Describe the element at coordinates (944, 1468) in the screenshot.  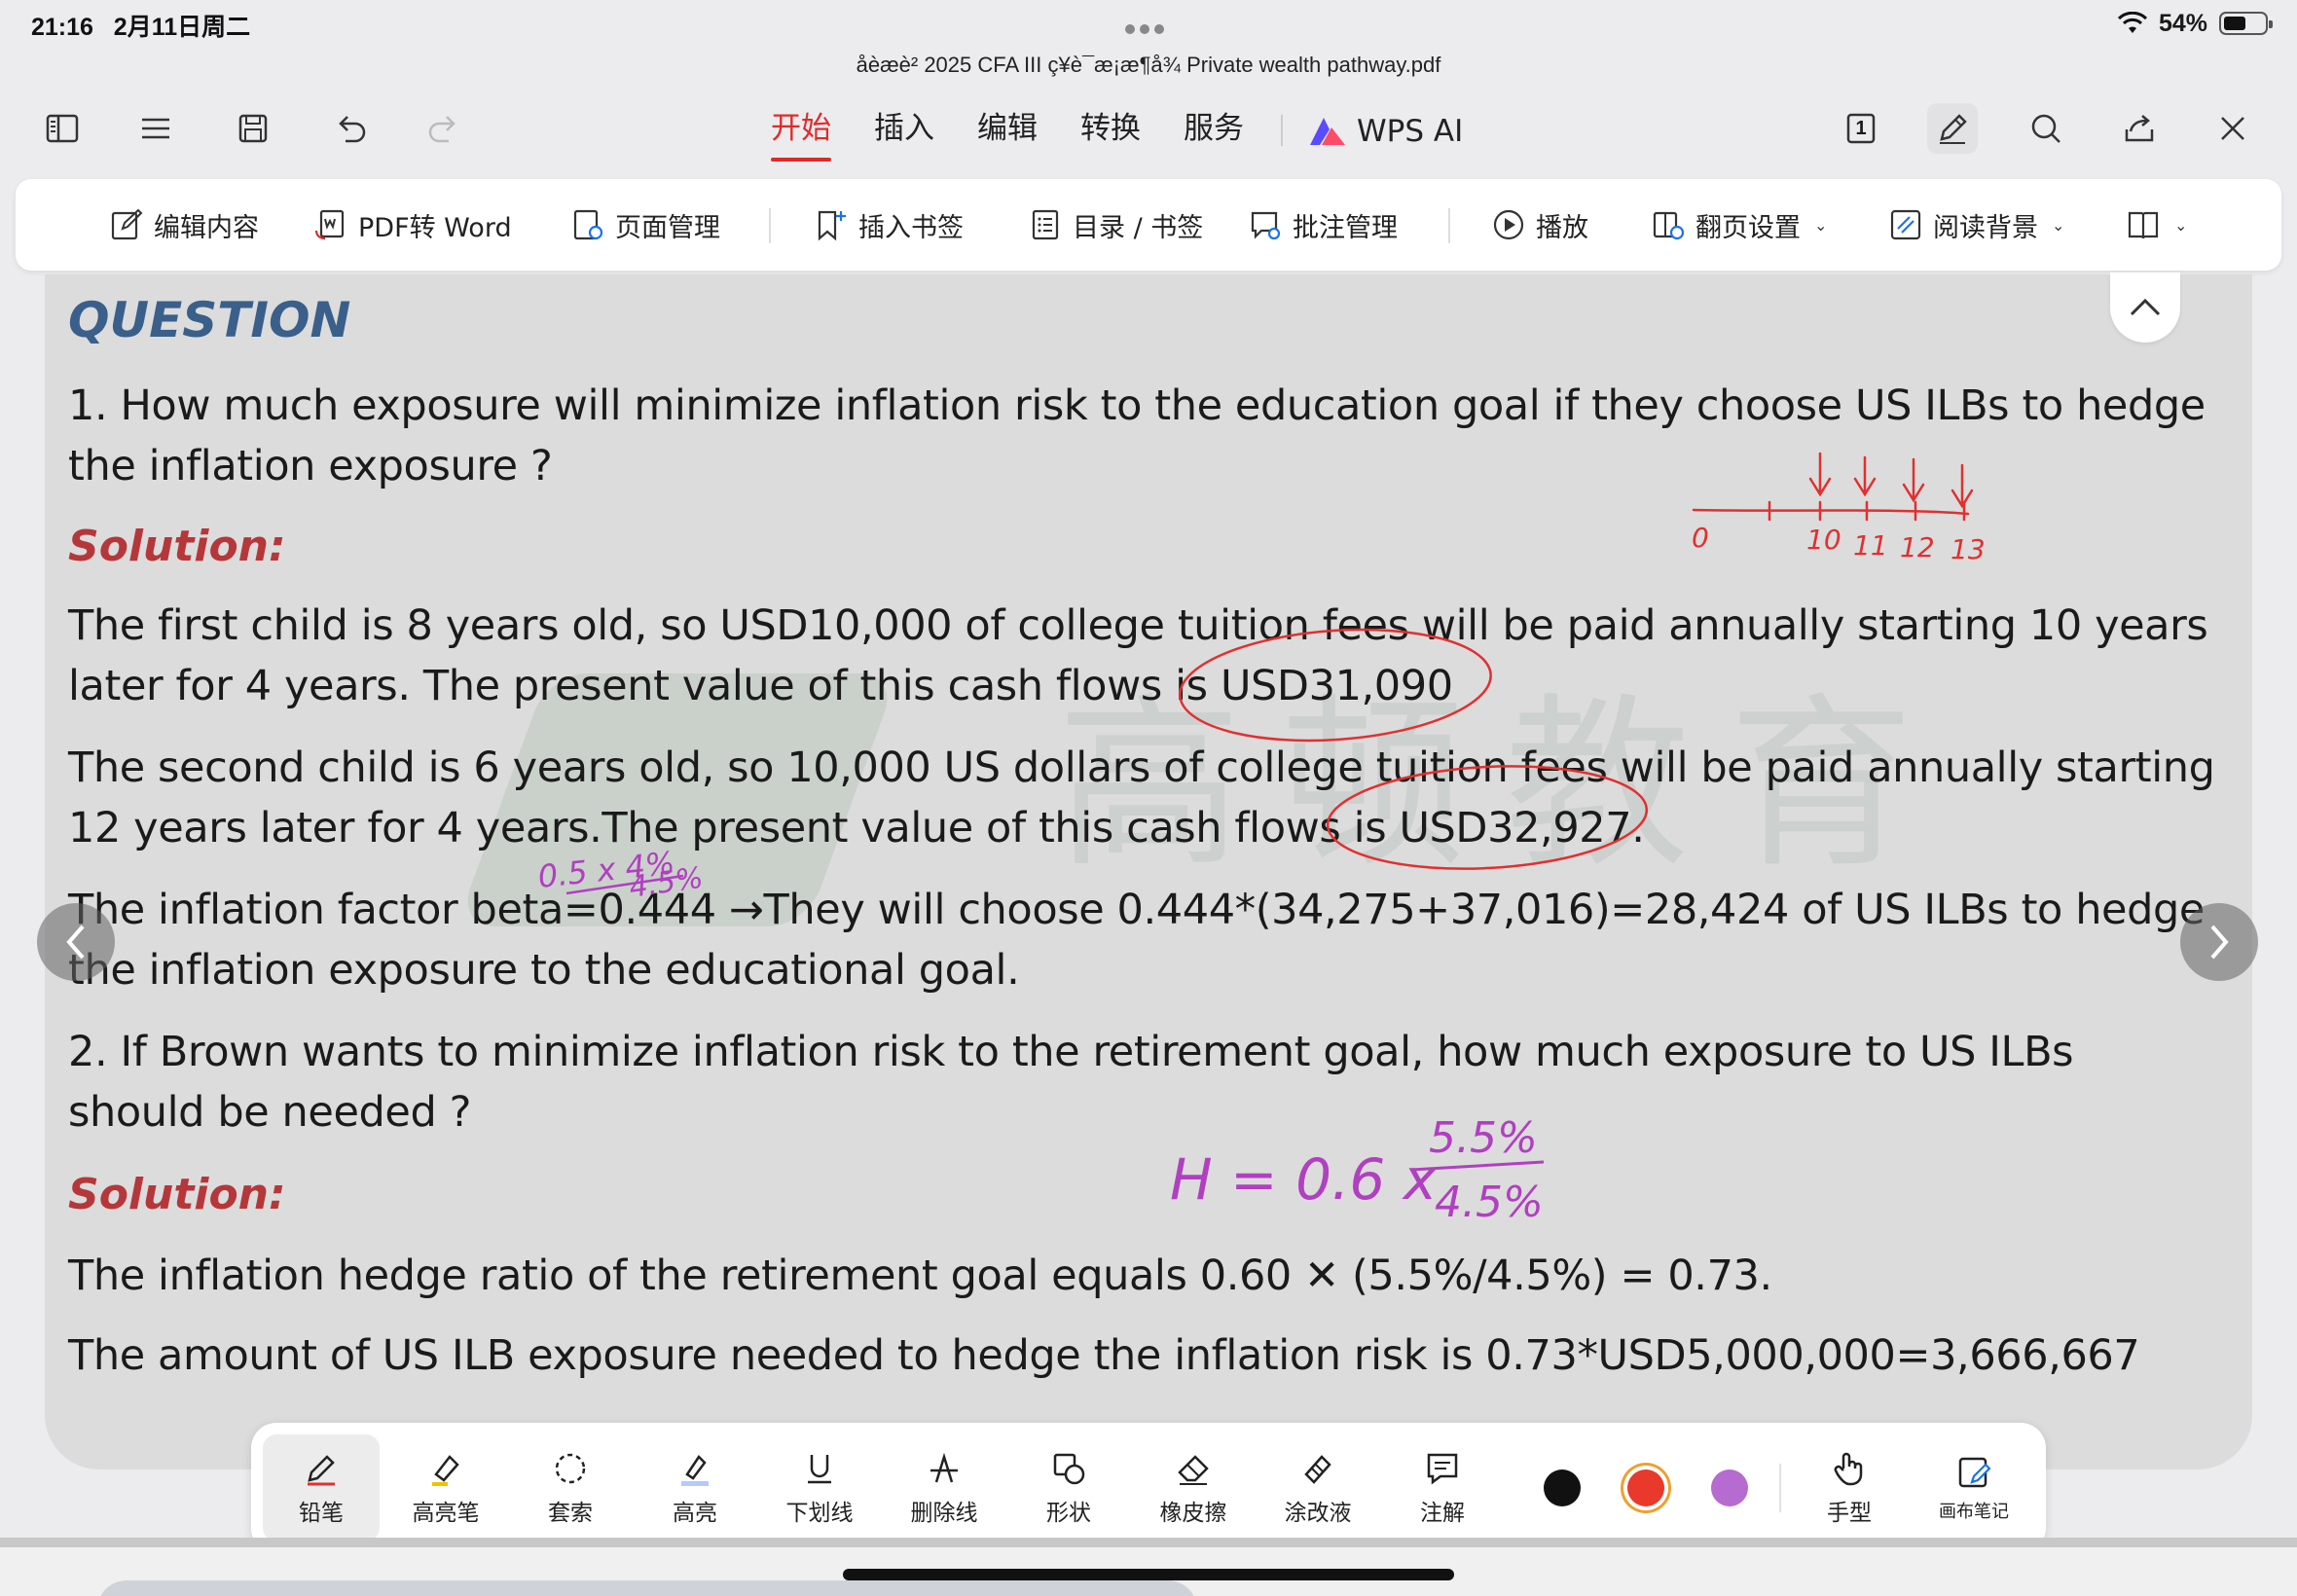
I see `strikethrough-icon` at that location.